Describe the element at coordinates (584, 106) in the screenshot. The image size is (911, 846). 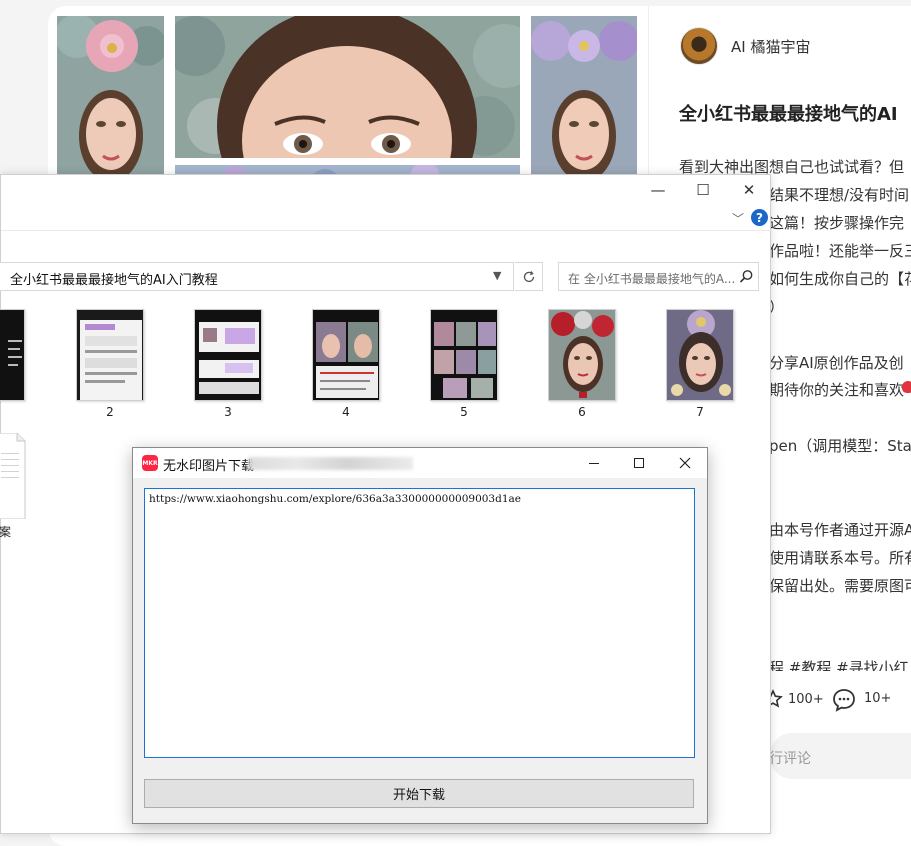
I see `post-image-right` at that location.